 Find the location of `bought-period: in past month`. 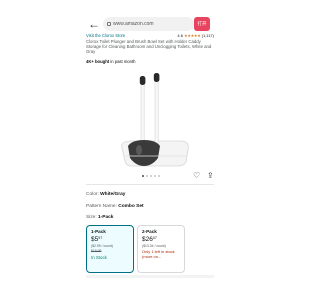

bought-period: in past month is located at coordinates (122, 61).